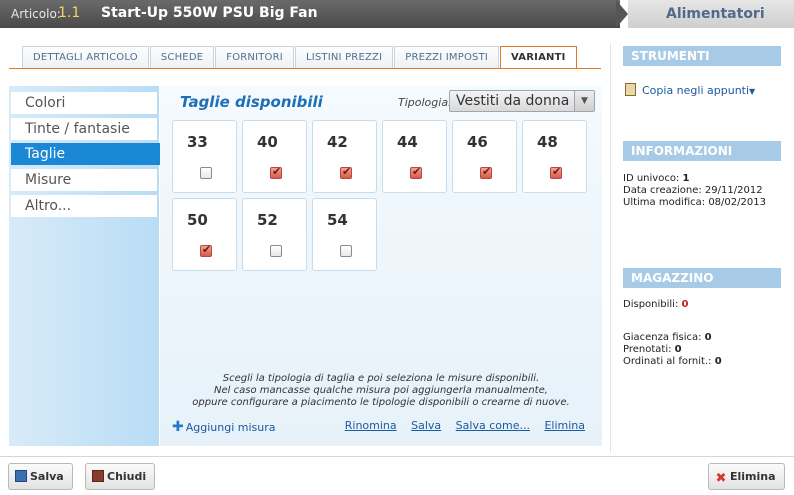 The image size is (794, 495). I want to click on created-label: Data creazione:, so click(662, 190).